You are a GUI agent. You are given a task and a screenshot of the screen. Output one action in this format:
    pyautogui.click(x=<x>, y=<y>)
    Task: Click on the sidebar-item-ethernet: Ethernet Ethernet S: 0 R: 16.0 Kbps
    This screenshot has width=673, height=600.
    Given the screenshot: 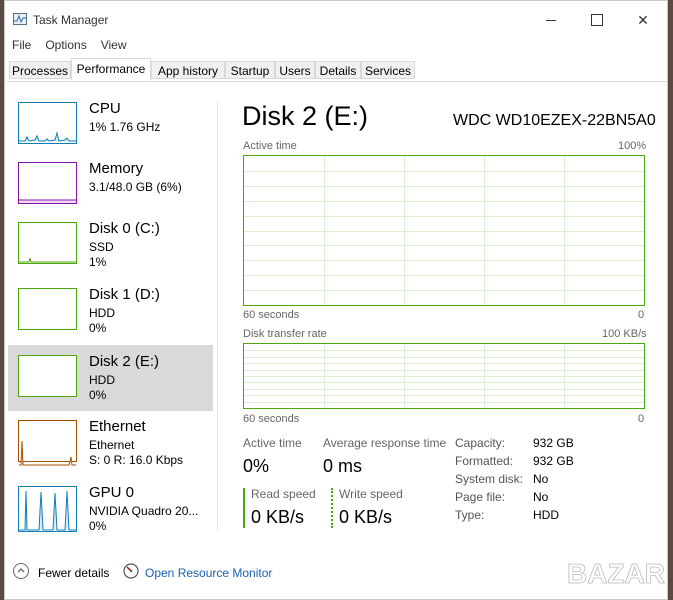 What is the action you would take?
    pyautogui.click(x=110, y=449)
    